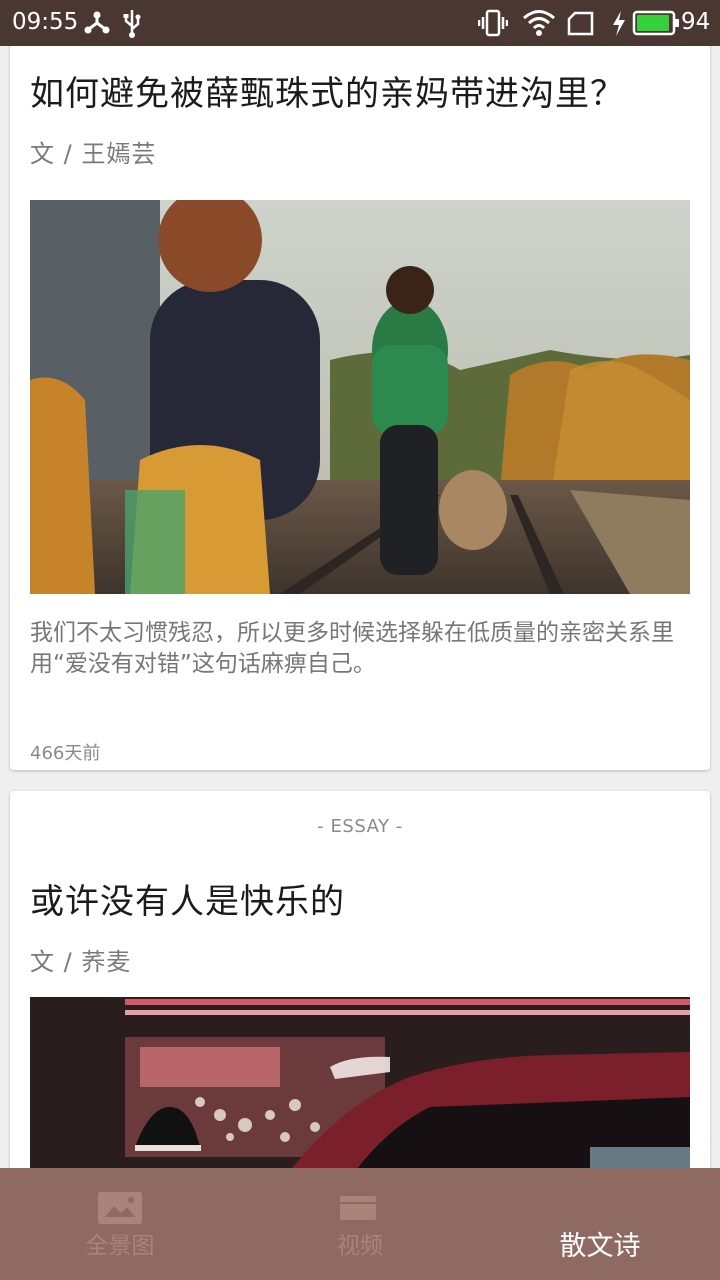  I want to click on nav-item-video: 视频, so click(360, 1224).